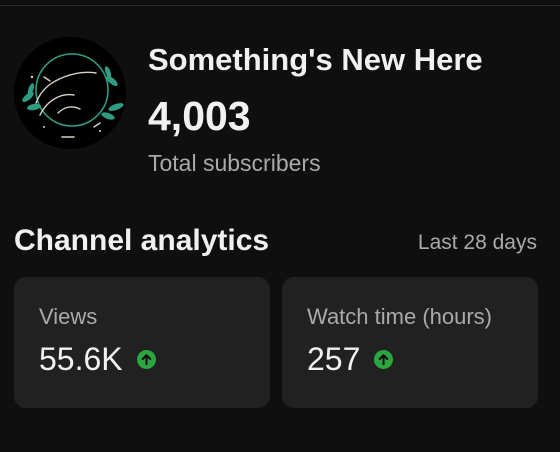 This screenshot has width=560, height=452. Describe the element at coordinates (410, 342) in the screenshot. I see `watch-time-card: Watch time (hours) 257` at that location.